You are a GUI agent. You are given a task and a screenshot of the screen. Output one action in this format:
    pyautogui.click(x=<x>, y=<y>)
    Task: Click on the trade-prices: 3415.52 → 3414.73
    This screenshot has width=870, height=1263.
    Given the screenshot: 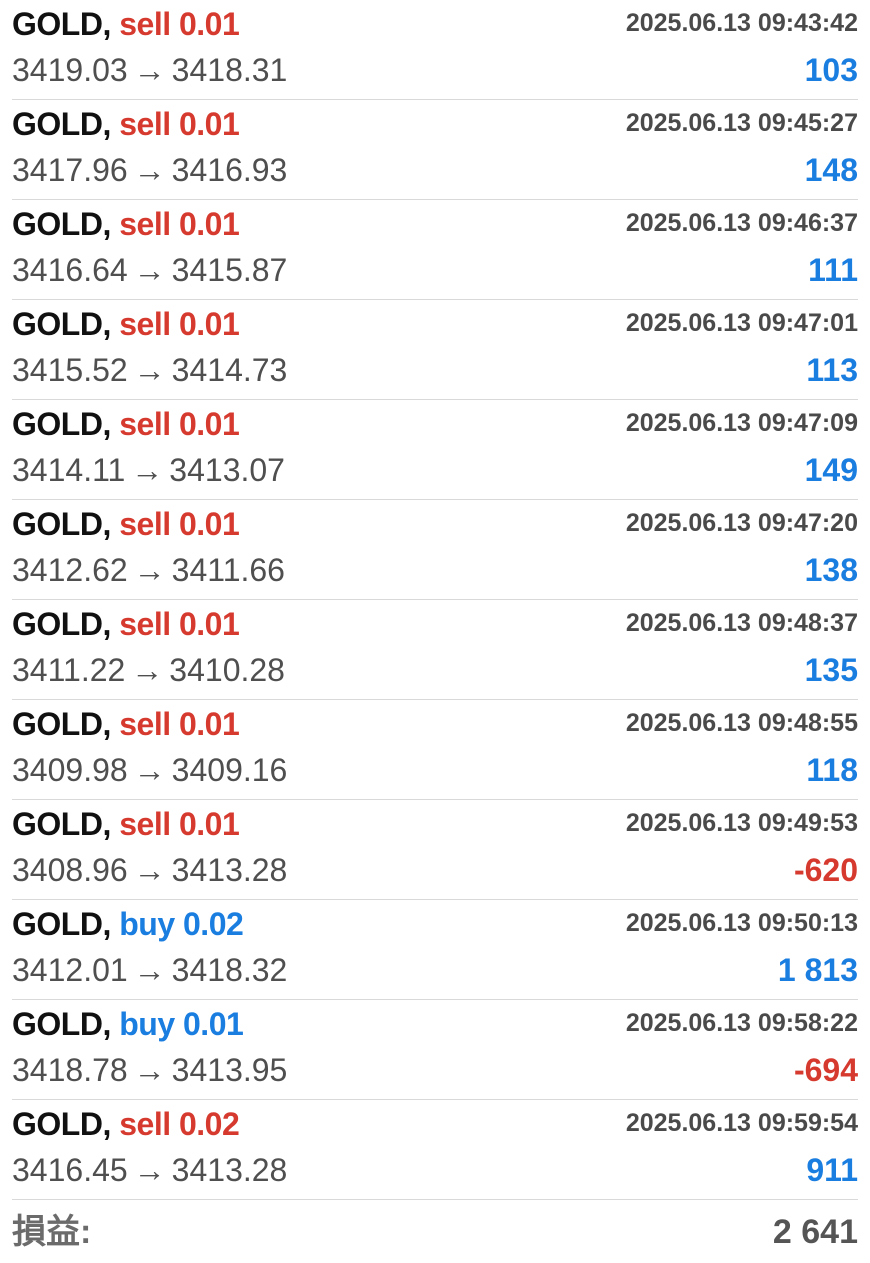 What is the action you would take?
    pyautogui.click(x=149, y=370)
    